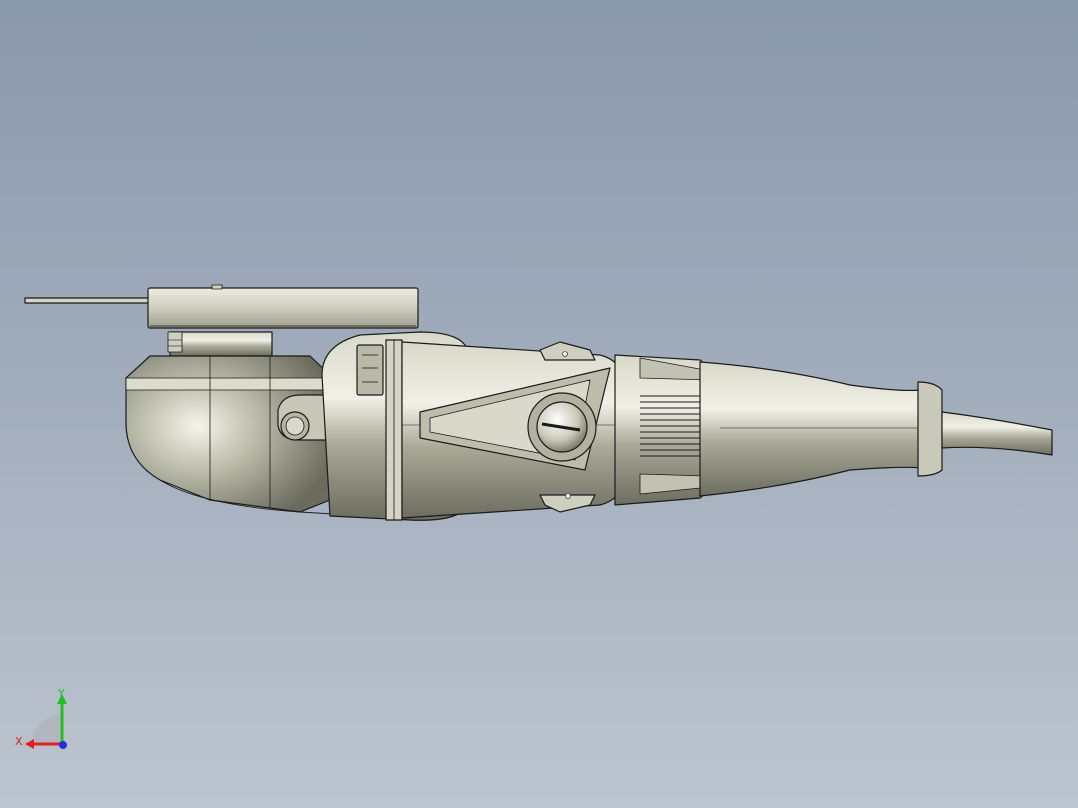 Image resolution: width=1078 pixels, height=808 pixels. I want to click on disc-guard, so click(283, 308).